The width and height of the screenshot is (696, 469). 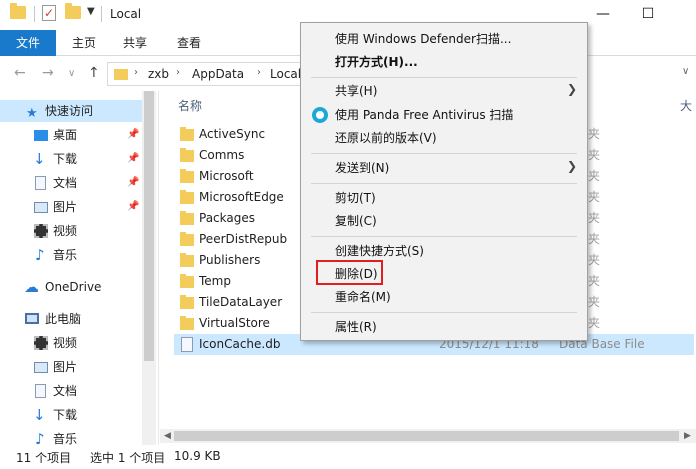 What do you see at coordinates (379, 251) in the screenshot?
I see `menu-item-create-shortcut: 创建快捷方式(S)` at bounding box center [379, 251].